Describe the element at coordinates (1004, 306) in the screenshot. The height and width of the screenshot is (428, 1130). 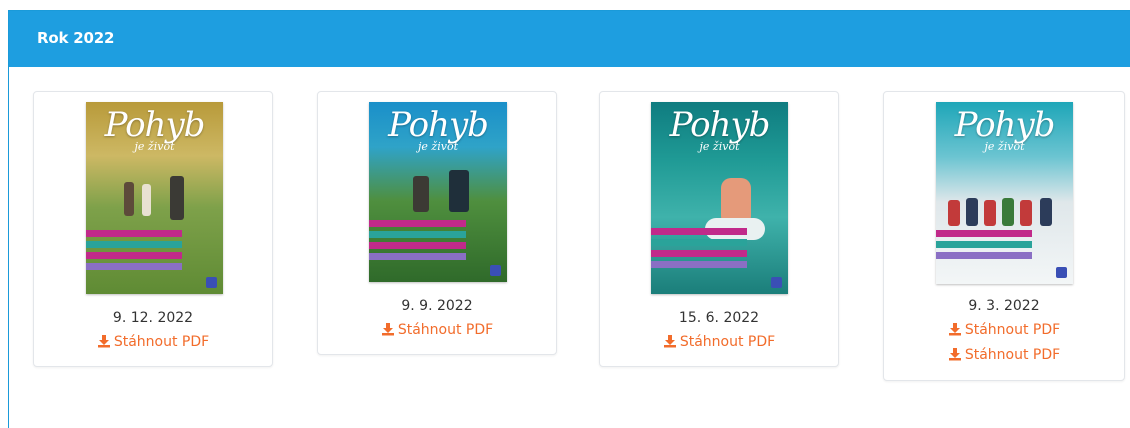
I see `issue-date: 9. 3. 2022` at that location.